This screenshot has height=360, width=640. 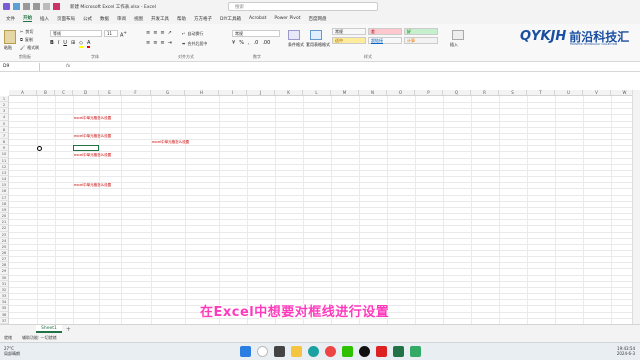 What do you see at coordinates (485, 93) in the screenshot?
I see `column-header-r: R` at bounding box center [485, 93].